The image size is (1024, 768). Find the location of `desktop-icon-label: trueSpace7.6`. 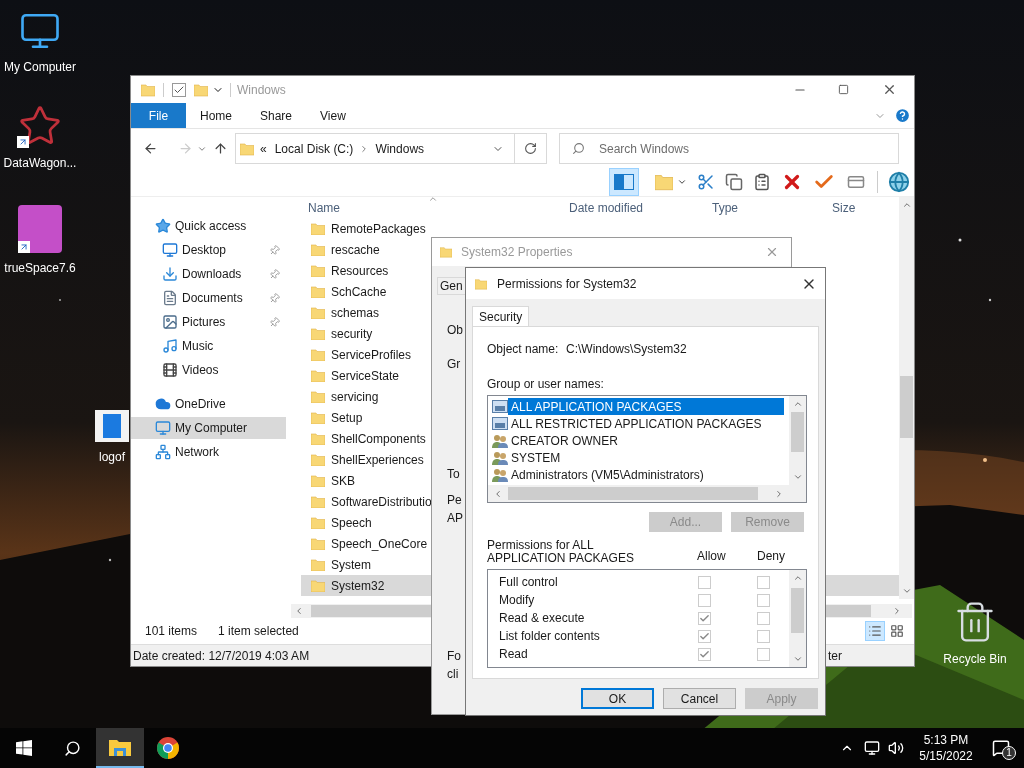

desktop-icon-label: trueSpace7.6 is located at coordinates (40, 268).